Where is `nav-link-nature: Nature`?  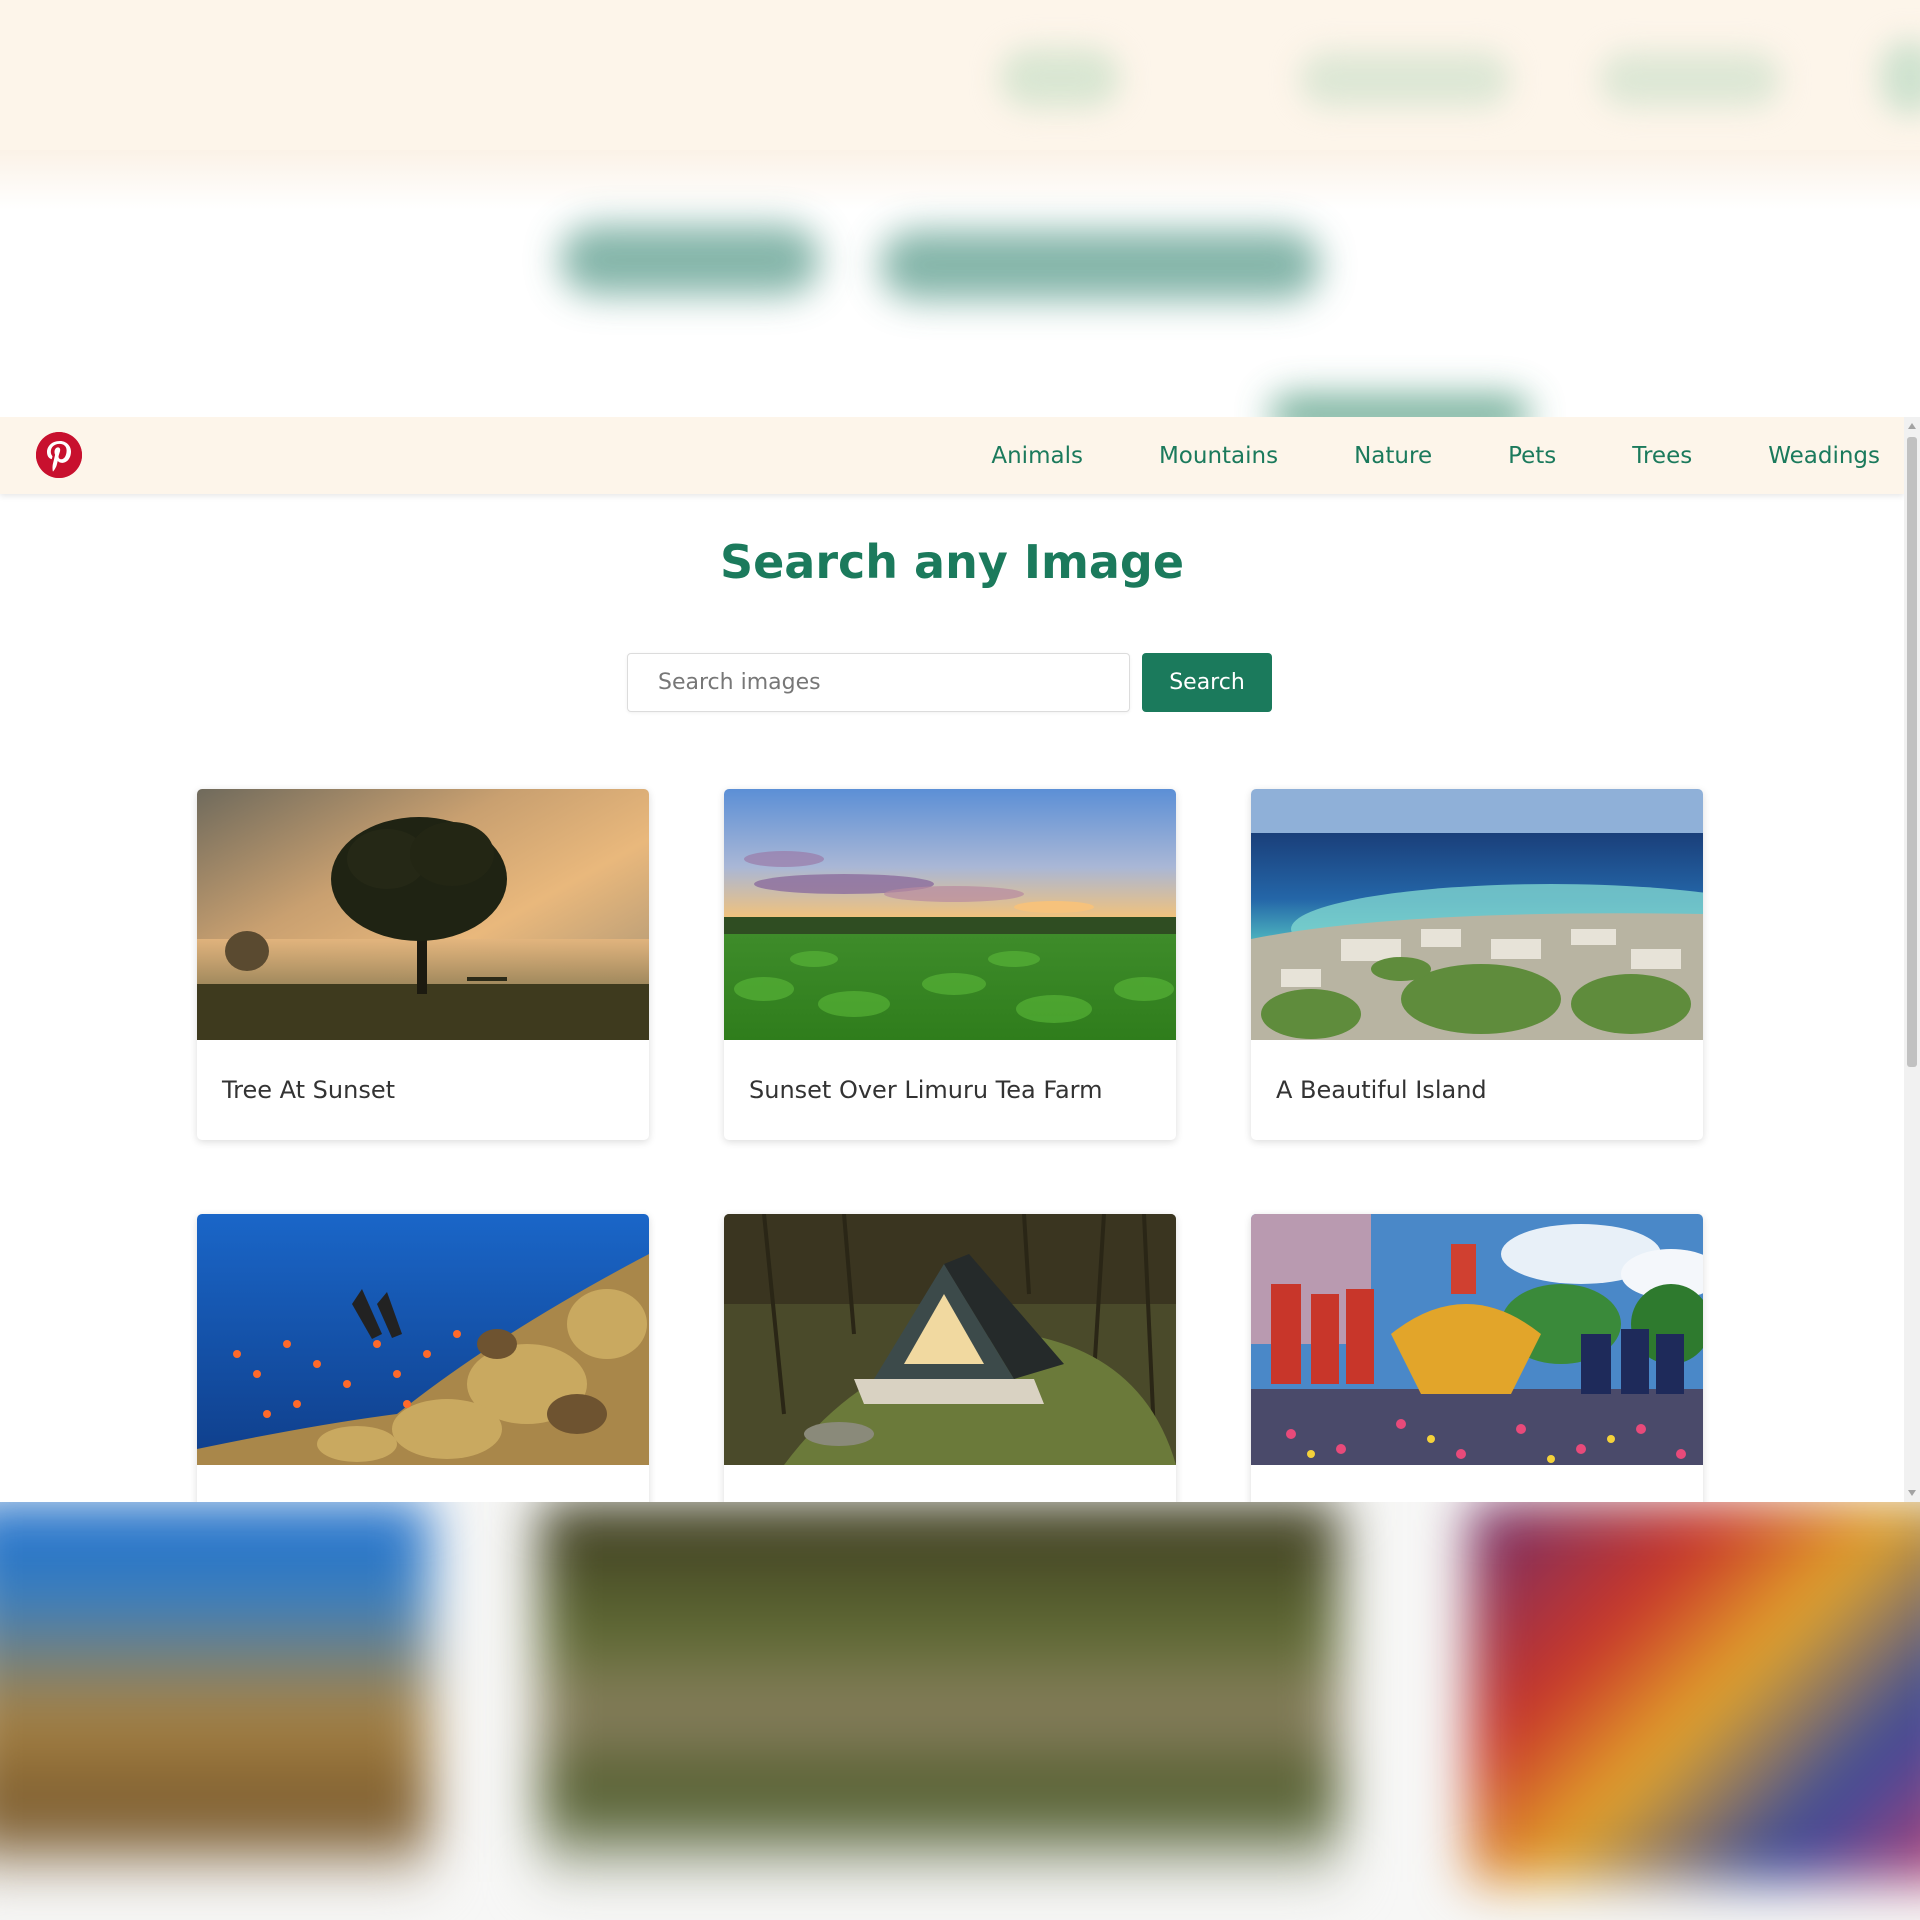 nav-link-nature: Nature is located at coordinates (1393, 456).